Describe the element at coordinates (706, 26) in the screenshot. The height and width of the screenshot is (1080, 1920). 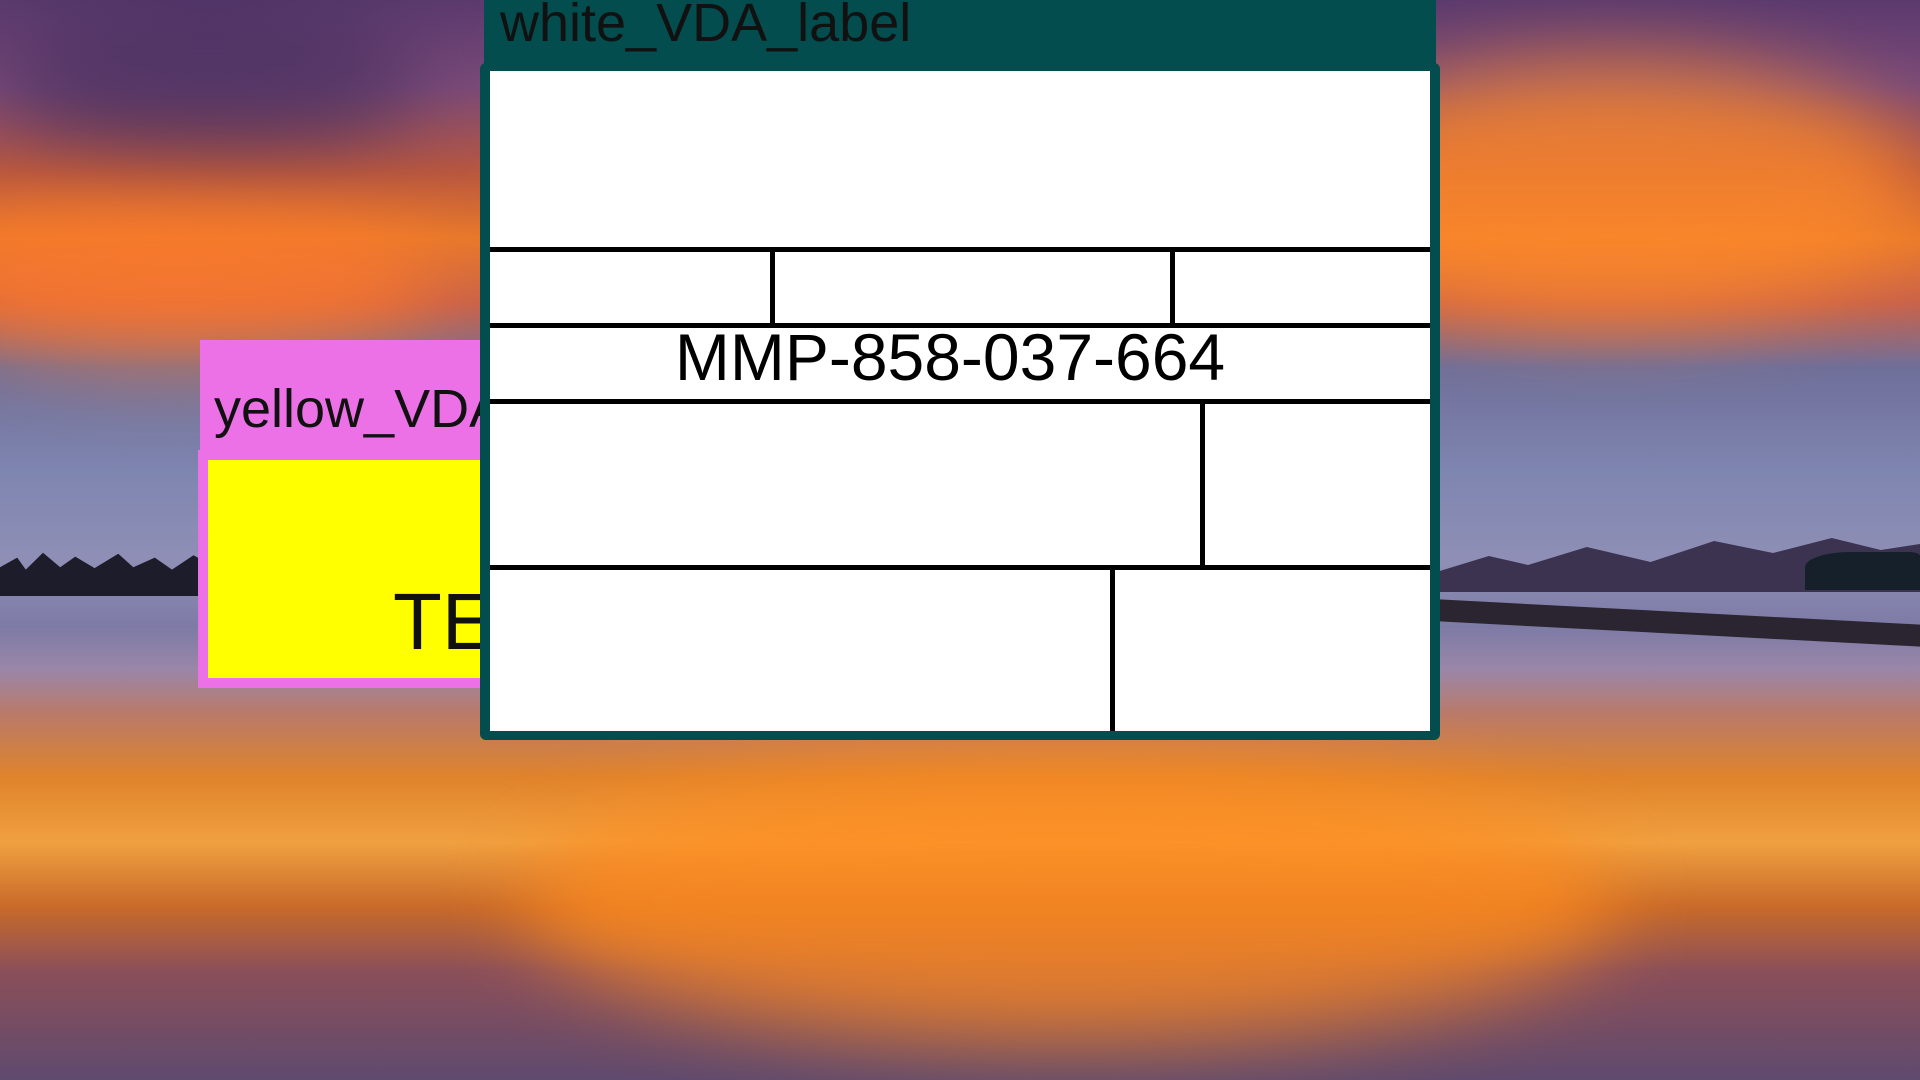
I see `white-window-title: white_VDA_label` at that location.